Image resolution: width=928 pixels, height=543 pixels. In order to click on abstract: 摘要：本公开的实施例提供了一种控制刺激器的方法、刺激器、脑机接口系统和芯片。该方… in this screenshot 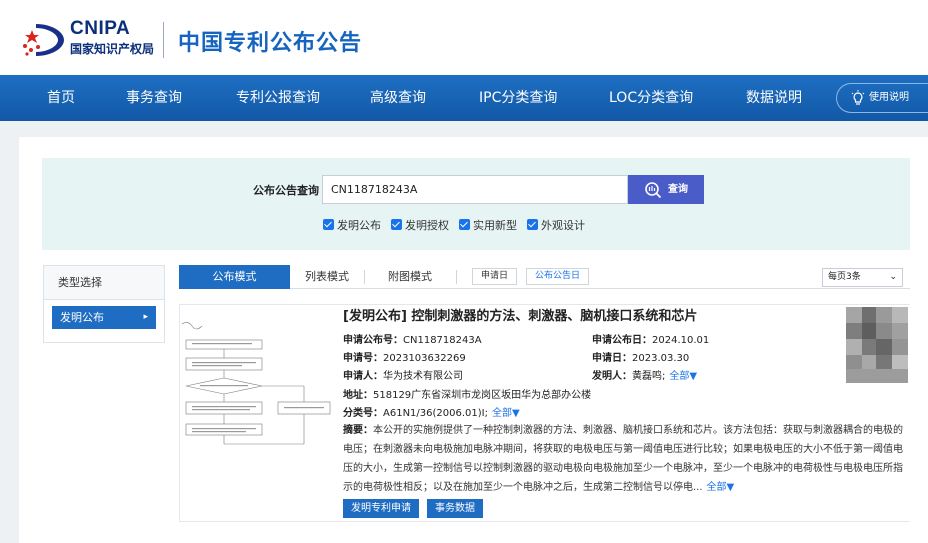, I will do `click(625, 459)`.